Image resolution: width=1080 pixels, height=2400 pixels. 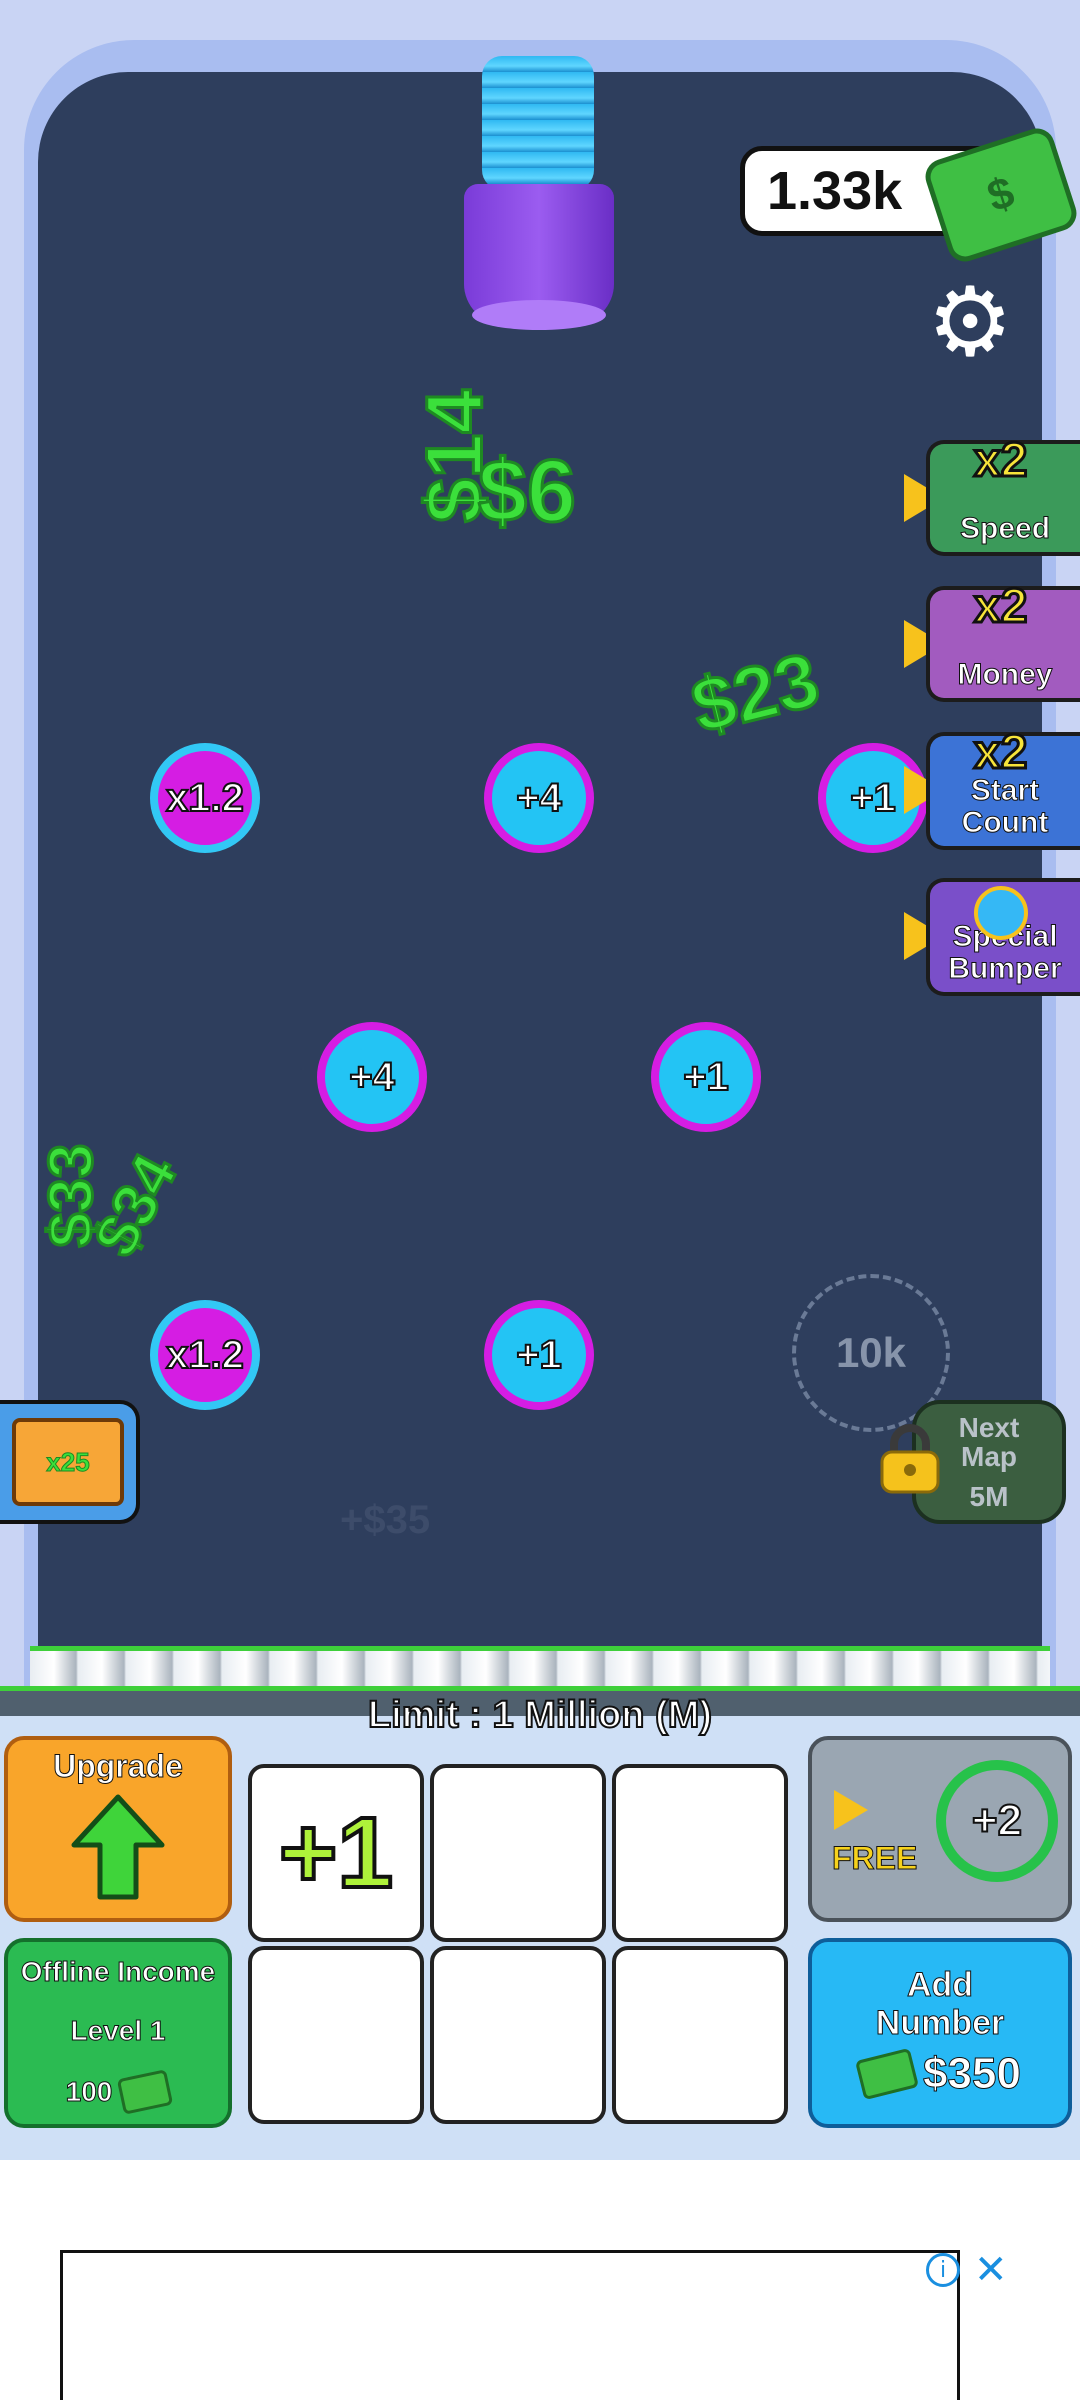 I want to click on money-boost-button: x2 Money, so click(x=1003, y=641).